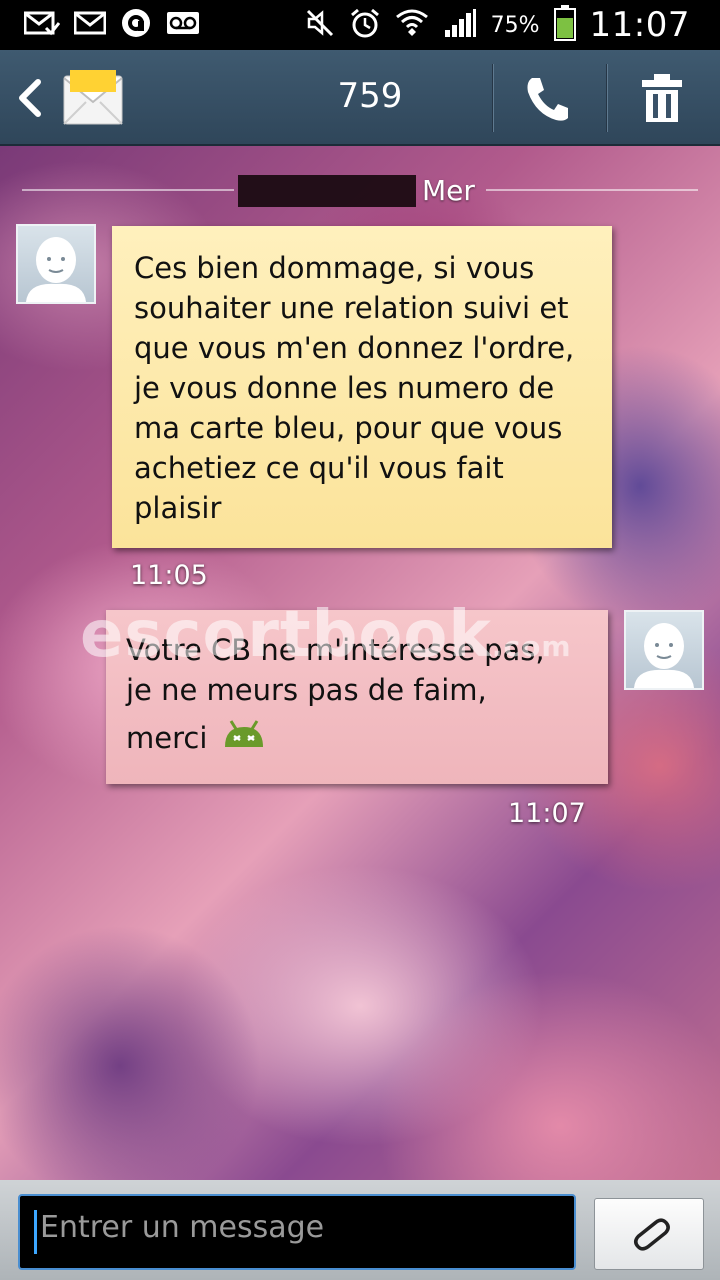  What do you see at coordinates (335, 650) in the screenshot?
I see `message-line: Votre CB ne m'intéresse pas,` at bounding box center [335, 650].